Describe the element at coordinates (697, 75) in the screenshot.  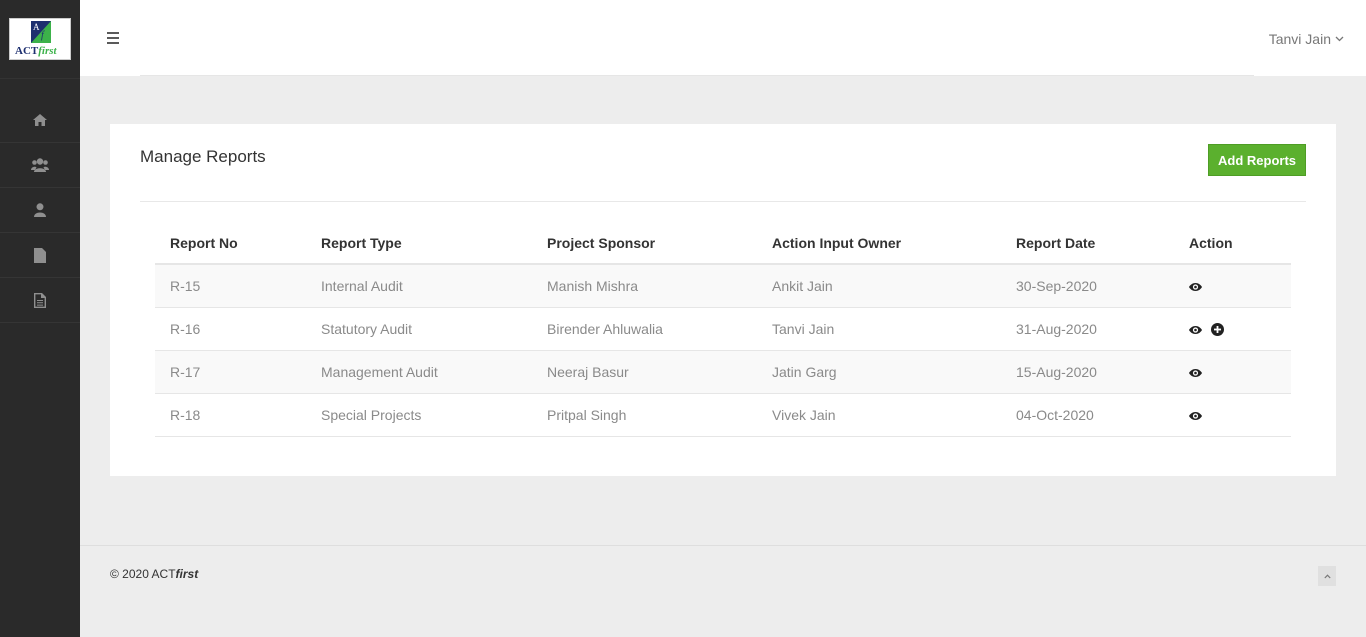
I see `header-divider` at that location.